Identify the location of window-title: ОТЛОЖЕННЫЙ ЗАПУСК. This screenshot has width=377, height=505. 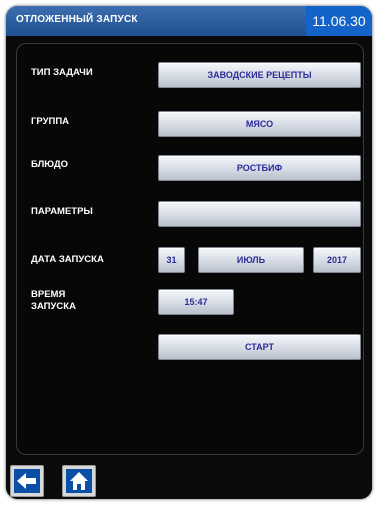
(77, 19).